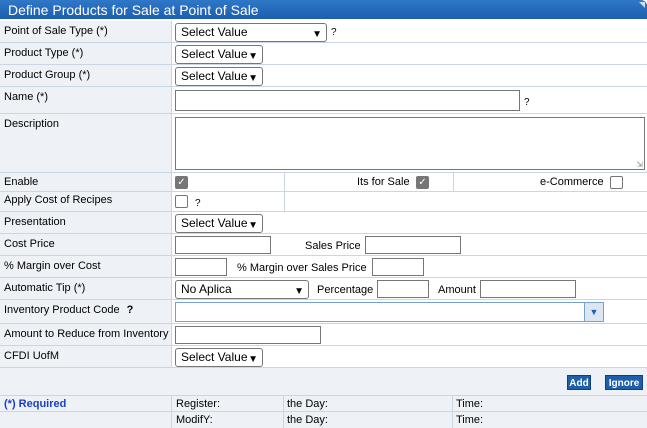 This screenshot has width=647, height=428. Describe the element at coordinates (181, 201) in the screenshot. I see `apply-cost-checkbox` at that location.